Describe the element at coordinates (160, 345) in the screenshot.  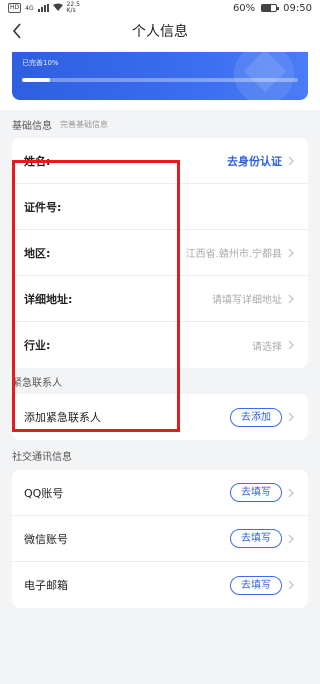
I see `row-industry: 行业: 请选择` at that location.